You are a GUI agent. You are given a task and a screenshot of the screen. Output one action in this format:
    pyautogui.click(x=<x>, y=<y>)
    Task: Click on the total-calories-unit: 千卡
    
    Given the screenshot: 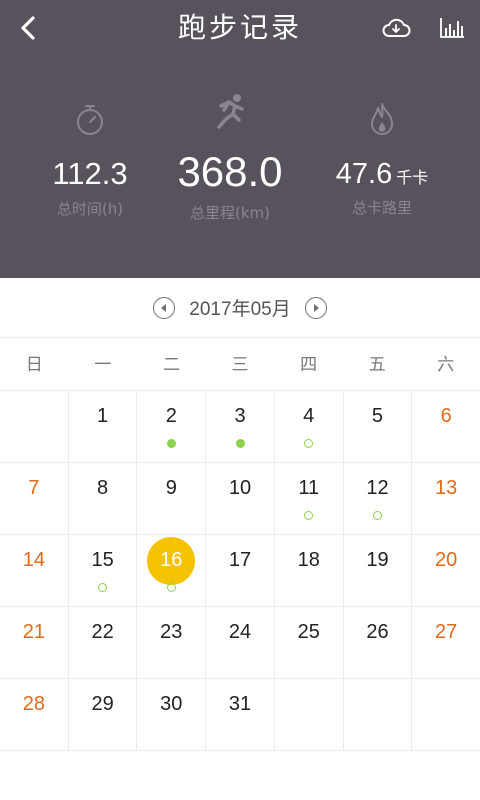 What is the action you would take?
    pyautogui.click(x=412, y=178)
    